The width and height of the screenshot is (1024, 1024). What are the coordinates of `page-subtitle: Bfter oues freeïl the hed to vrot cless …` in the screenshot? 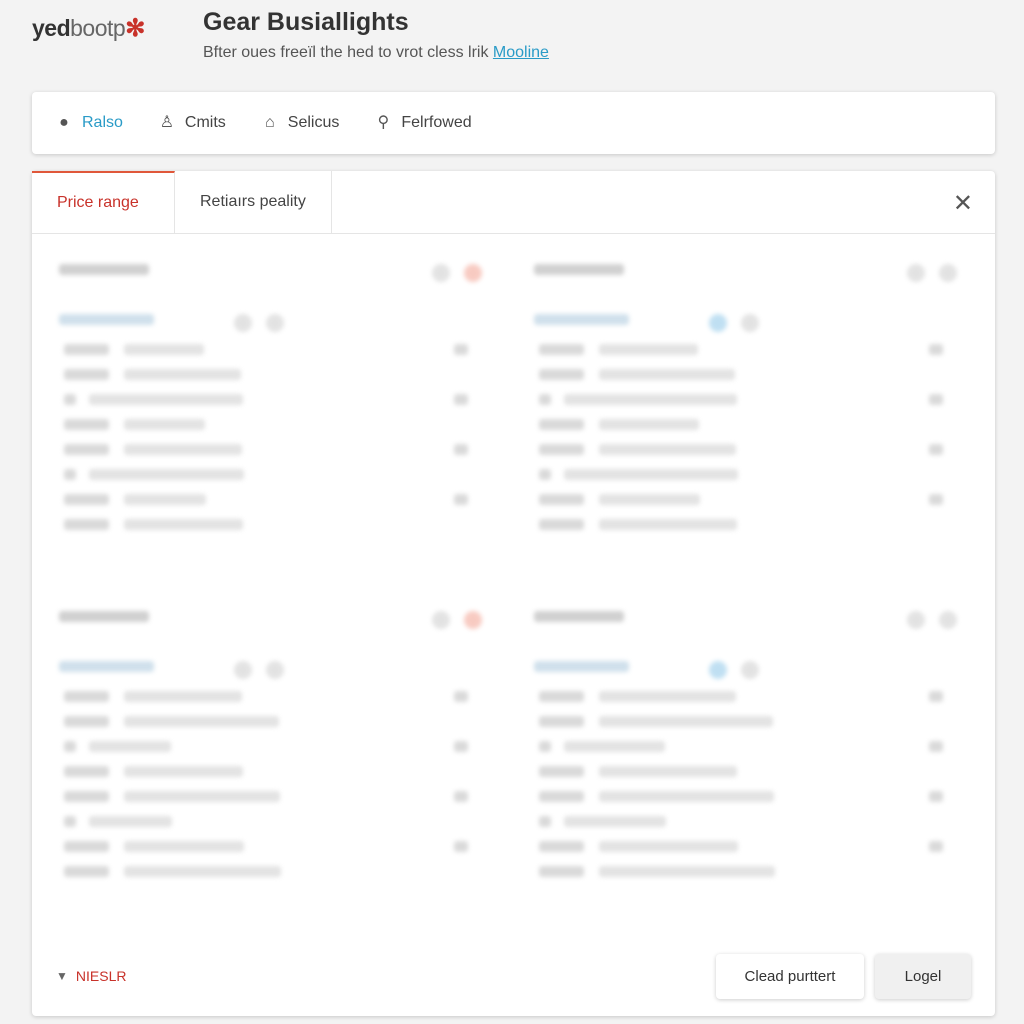 It's located at (376, 53).